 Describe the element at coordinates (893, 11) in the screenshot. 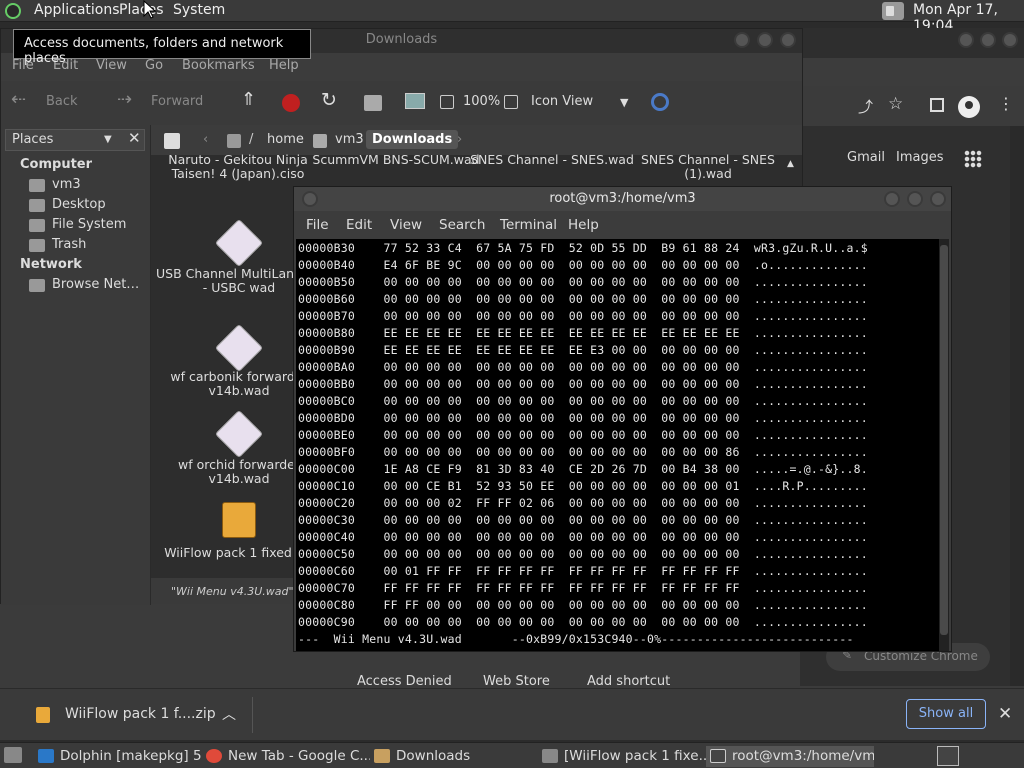

I see `volume-icon` at that location.